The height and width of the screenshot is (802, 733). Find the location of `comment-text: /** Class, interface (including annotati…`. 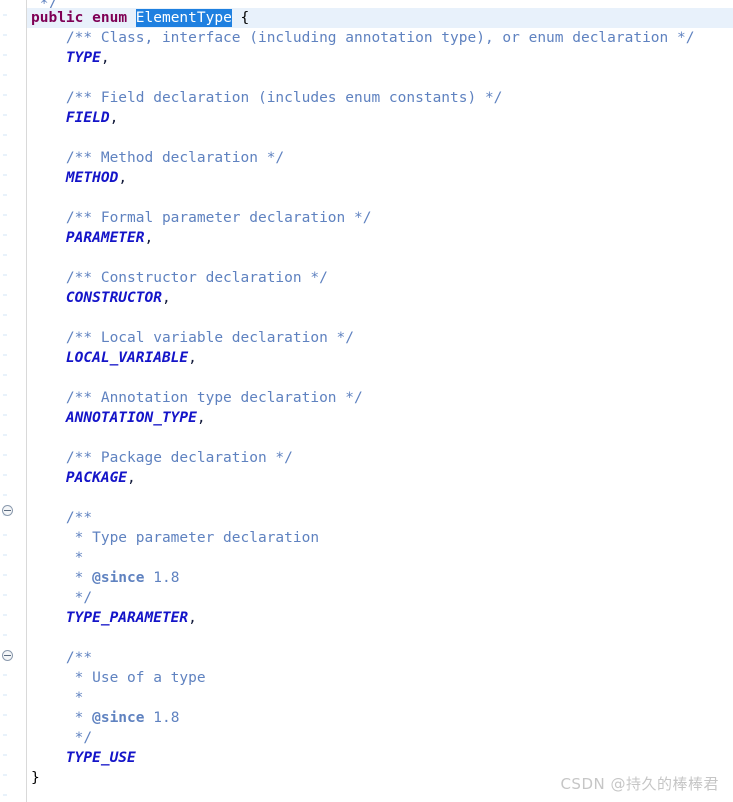

comment-text: /** Class, interface (including annotati… is located at coordinates (363, 38).